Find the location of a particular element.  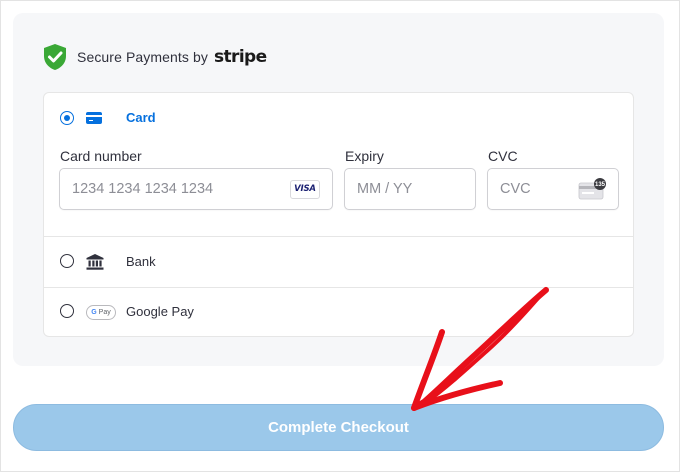

expiry-field is located at coordinates (410, 189).